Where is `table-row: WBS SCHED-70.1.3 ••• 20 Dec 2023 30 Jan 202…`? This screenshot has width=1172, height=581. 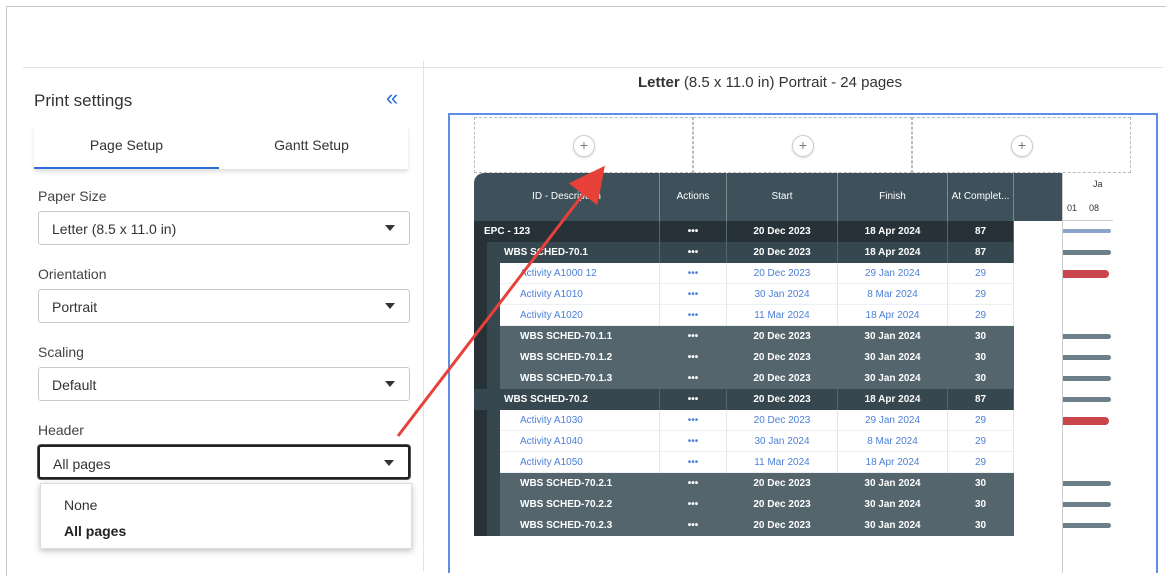 table-row: WBS SCHED-70.1.3 ••• 20 Dec 2023 30 Jan 202… is located at coordinates (744, 378).